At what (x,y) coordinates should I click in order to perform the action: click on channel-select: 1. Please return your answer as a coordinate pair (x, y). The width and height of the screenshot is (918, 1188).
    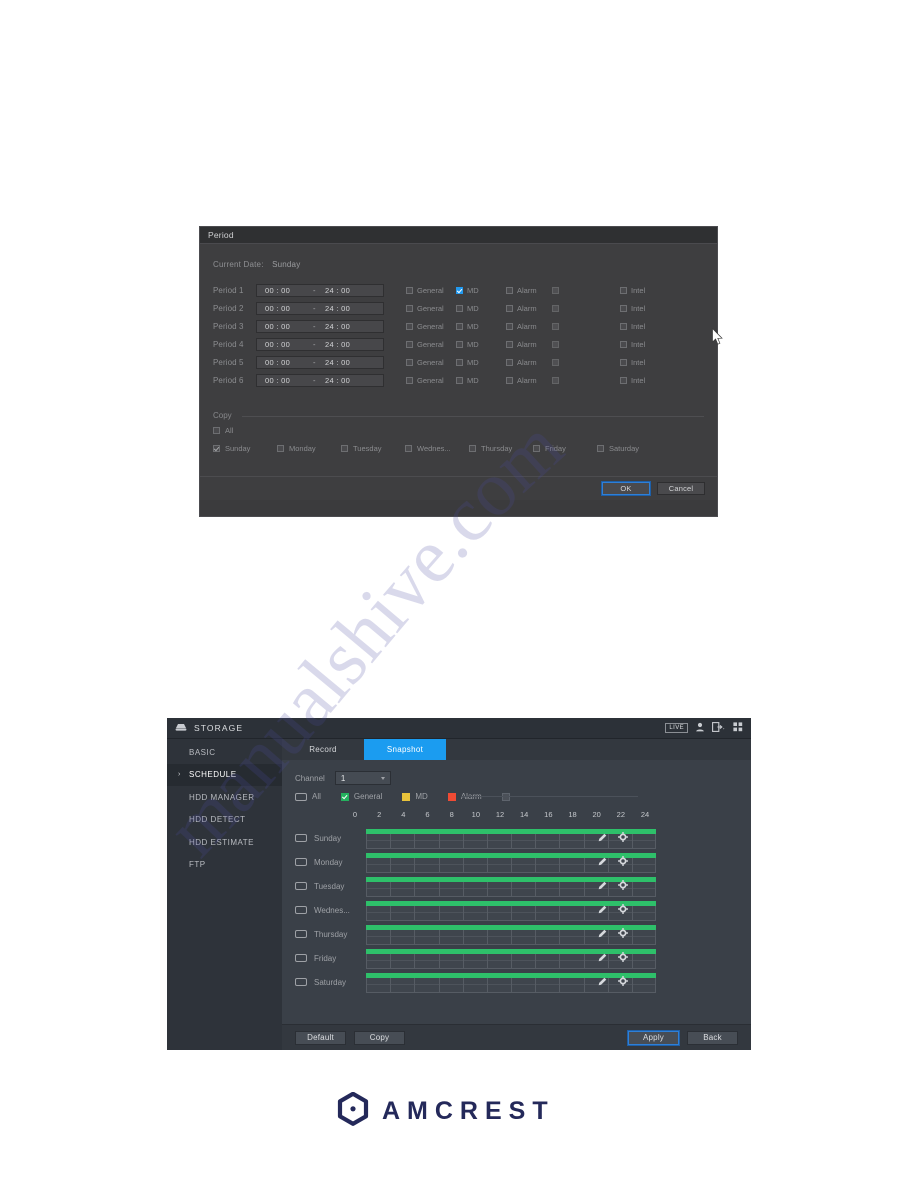
    Looking at the image, I should click on (362, 778).